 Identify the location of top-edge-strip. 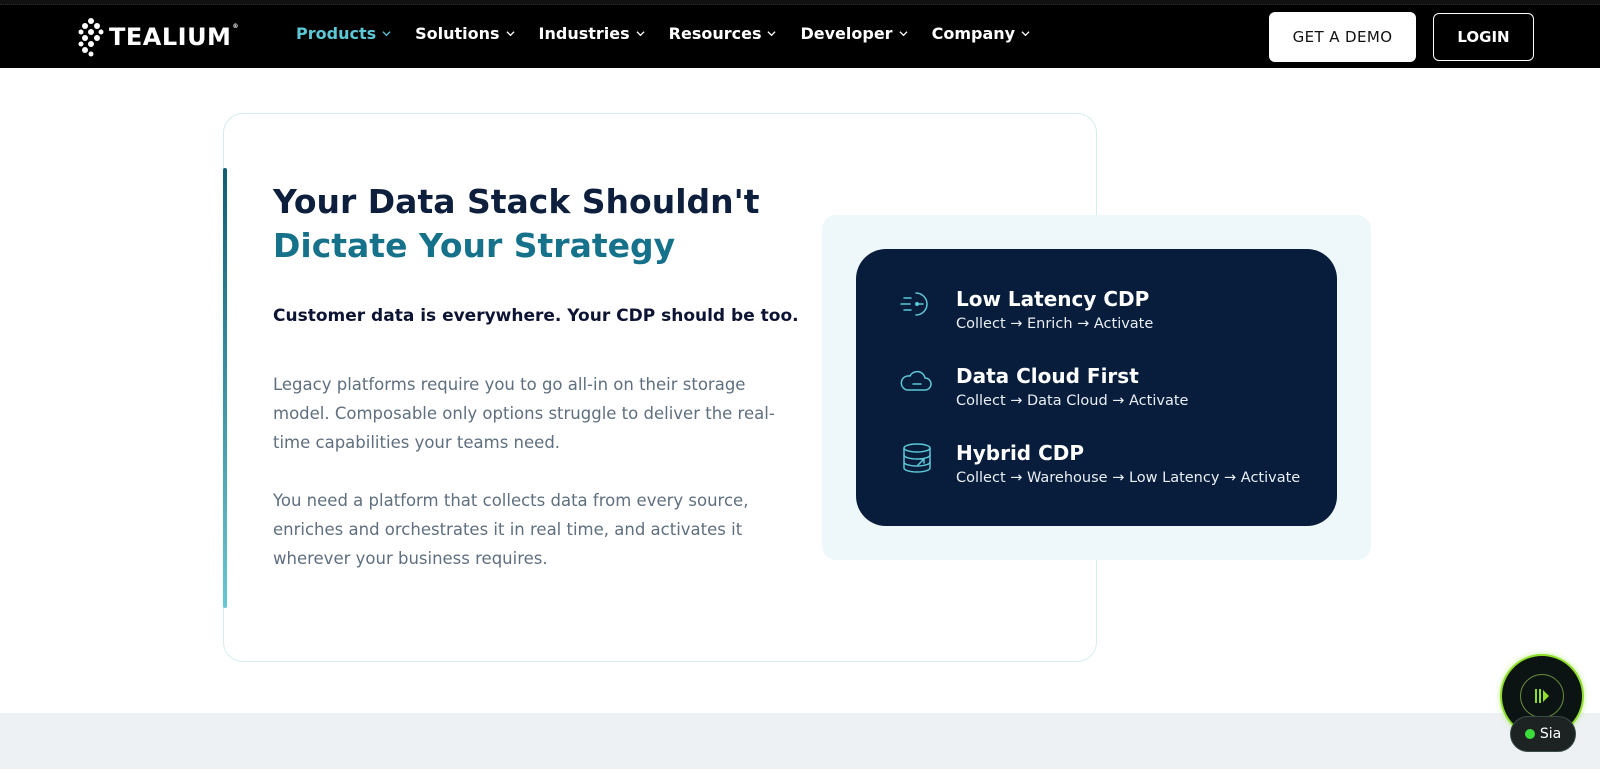
(800, 2).